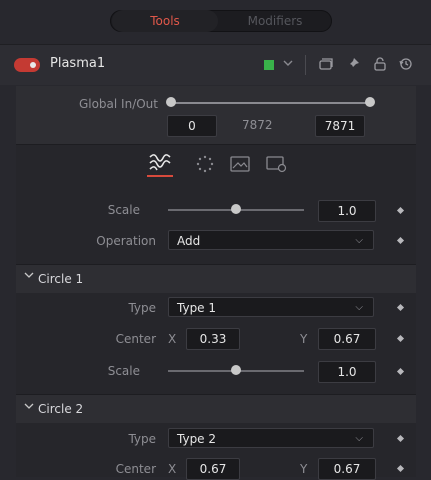 The image size is (431, 480). I want to click on circle2-title: Circle 2, so click(61, 409).